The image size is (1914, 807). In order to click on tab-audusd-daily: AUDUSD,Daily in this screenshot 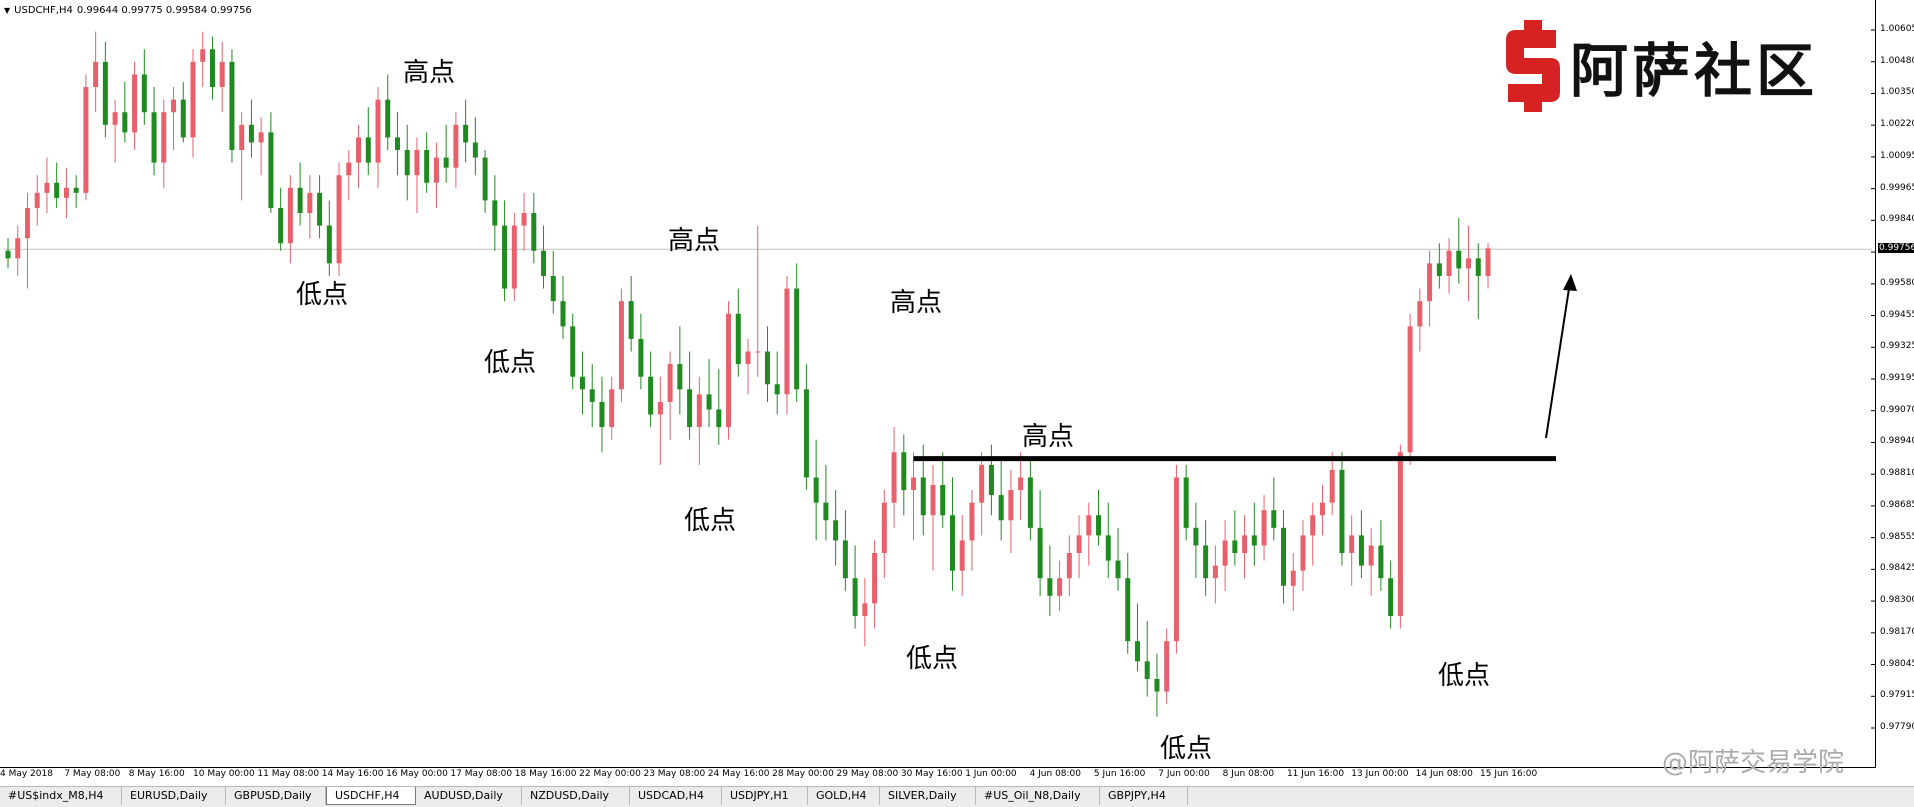, I will do `click(469, 796)`.